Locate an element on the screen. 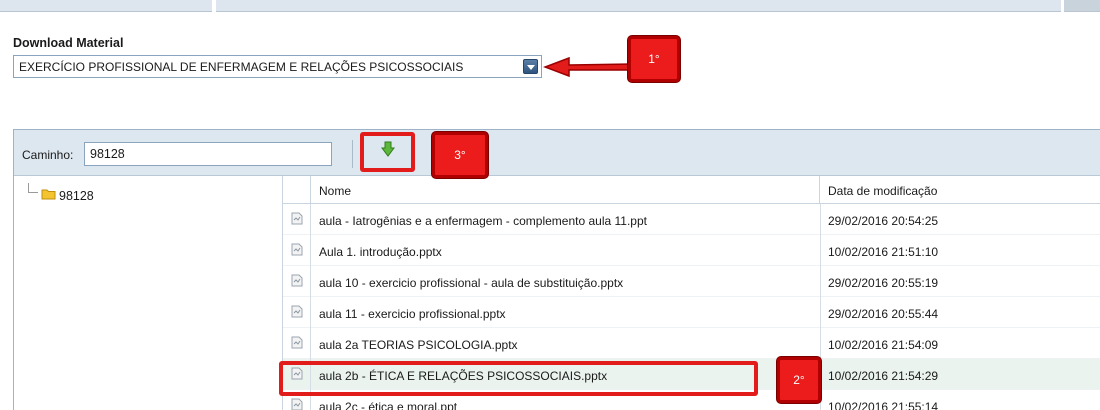 The width and height of the screenshot is (1100, 410). tree-item-root: 98128 is located at coordinates (76, 196).